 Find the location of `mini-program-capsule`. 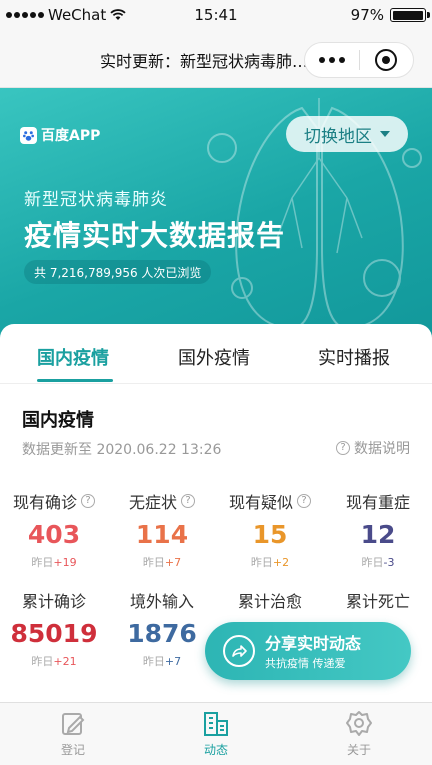

mini-program-capsule is located at coordinates (359, 60).